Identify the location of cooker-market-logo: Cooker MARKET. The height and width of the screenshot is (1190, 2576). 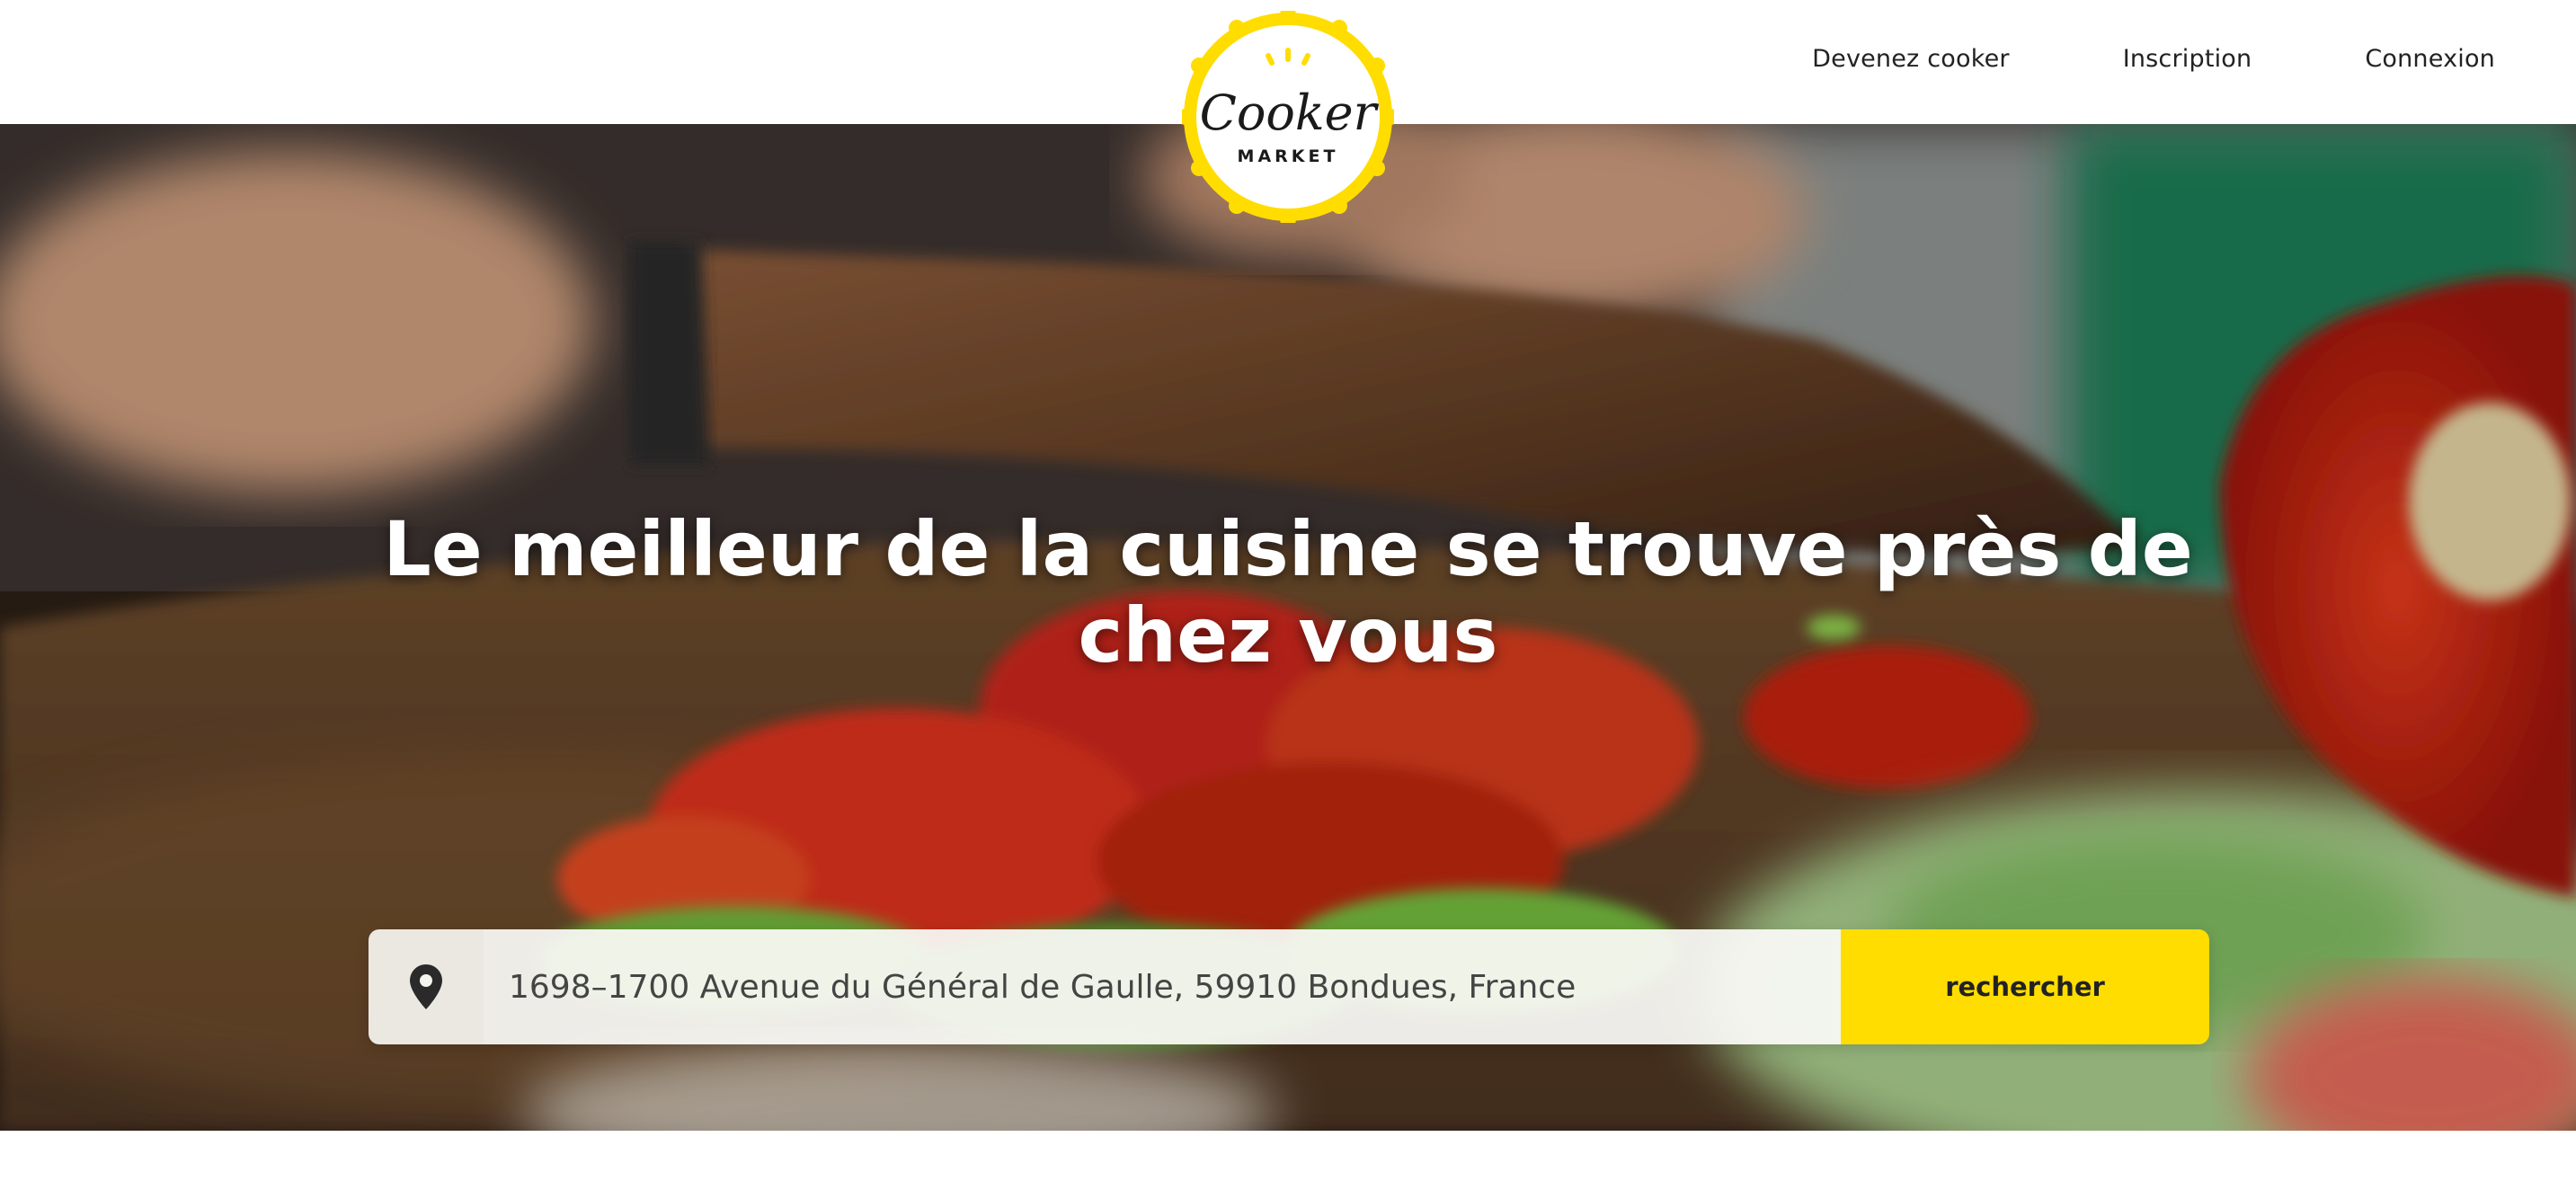
(1288, 116).